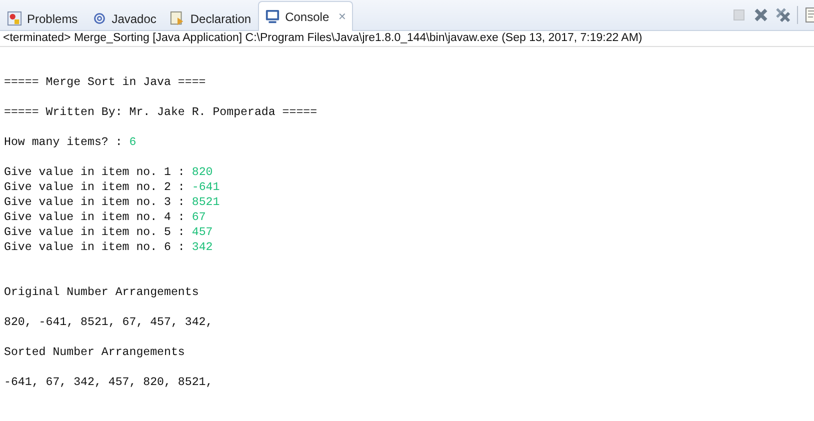 The image size is (814, 421). What do you see at coordinates (199, 217) in the screenshot?
I see `user-input-text: 67` at bounding box center [199, 217].